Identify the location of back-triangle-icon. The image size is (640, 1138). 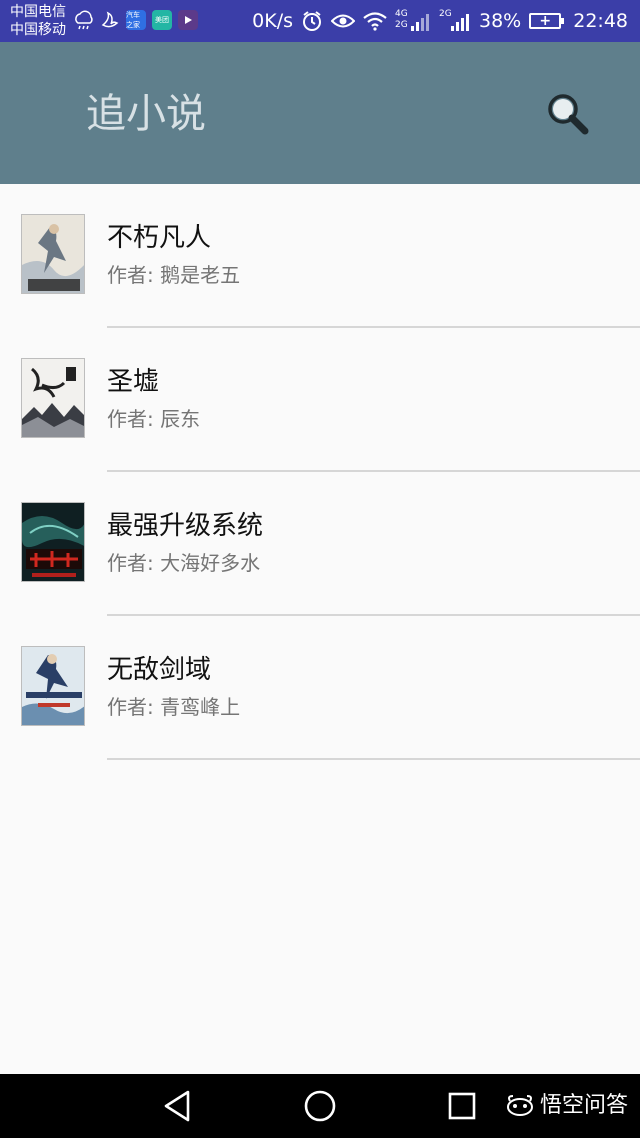
(177, 1106).